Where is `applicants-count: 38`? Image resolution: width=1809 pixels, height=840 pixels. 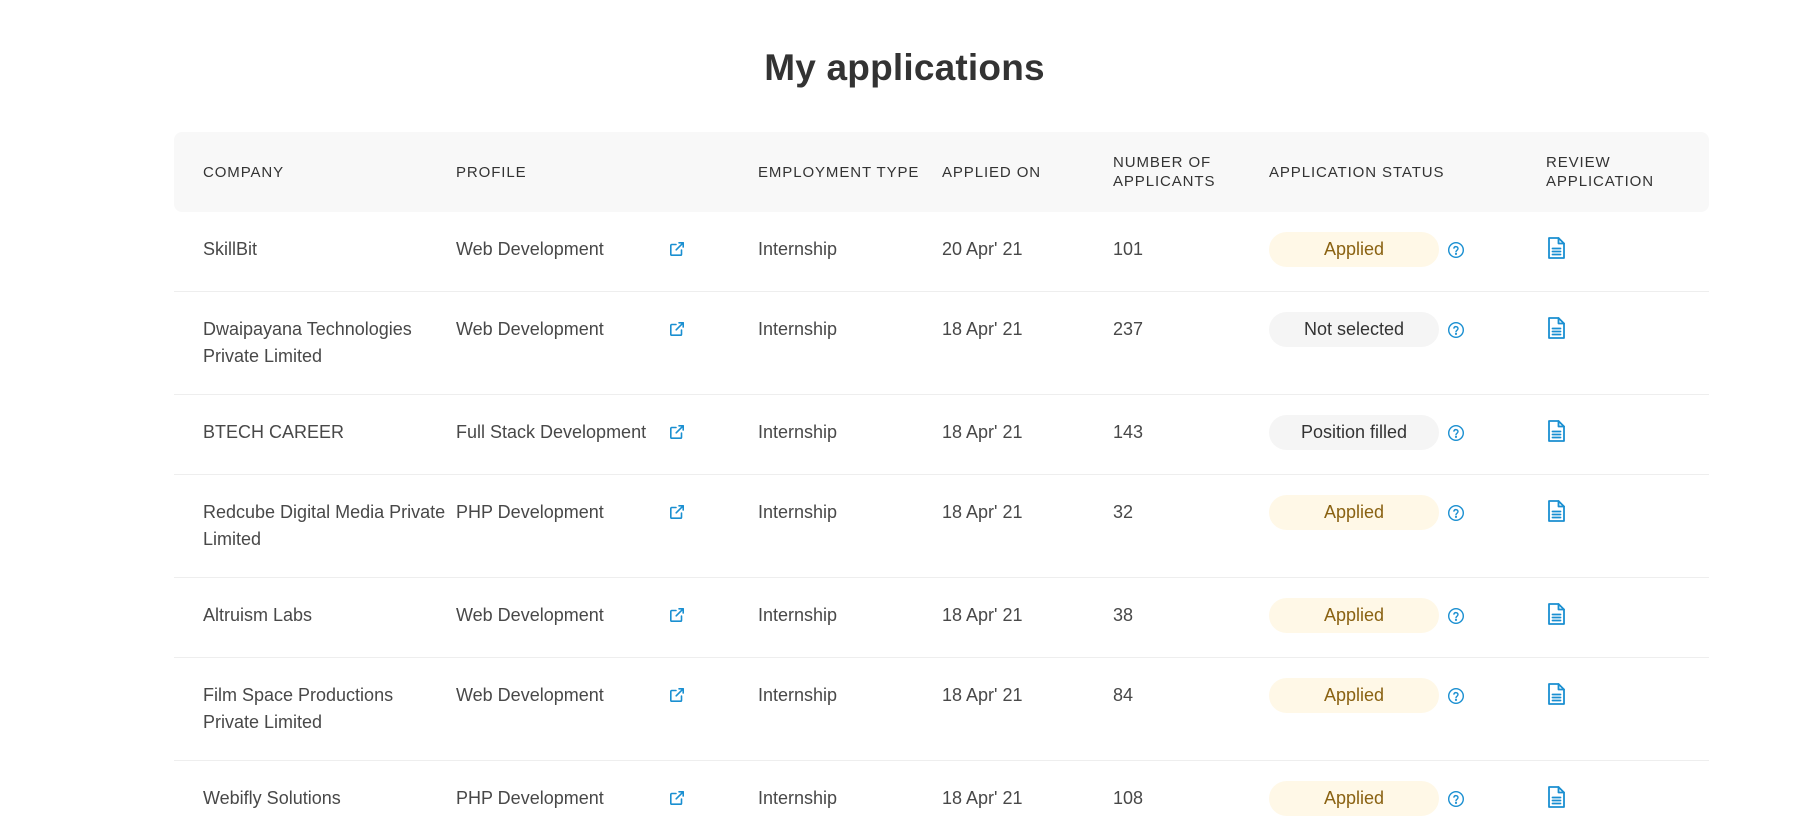 applicants-count: 38 is located at coordinates (1123, 615).